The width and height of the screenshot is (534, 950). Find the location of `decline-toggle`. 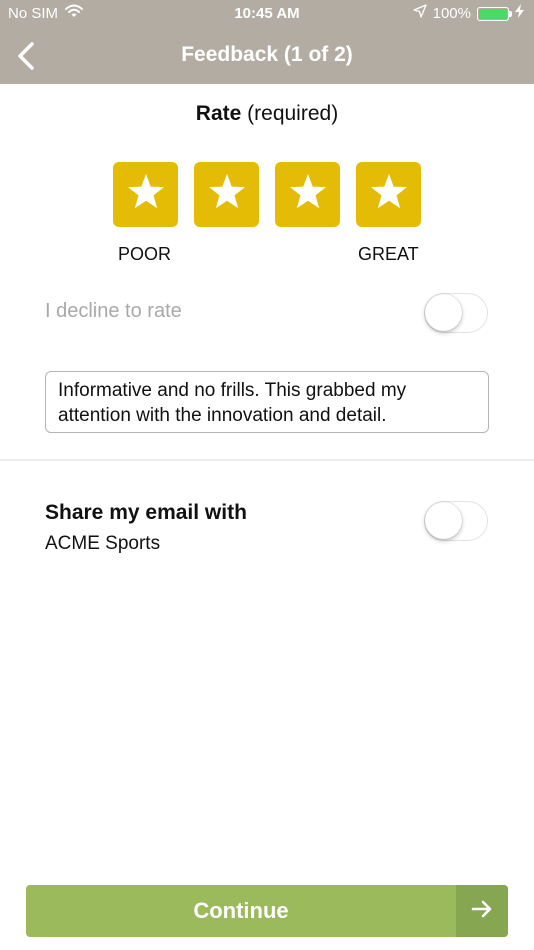

decline-toggle is located at coordinates (456, 313).